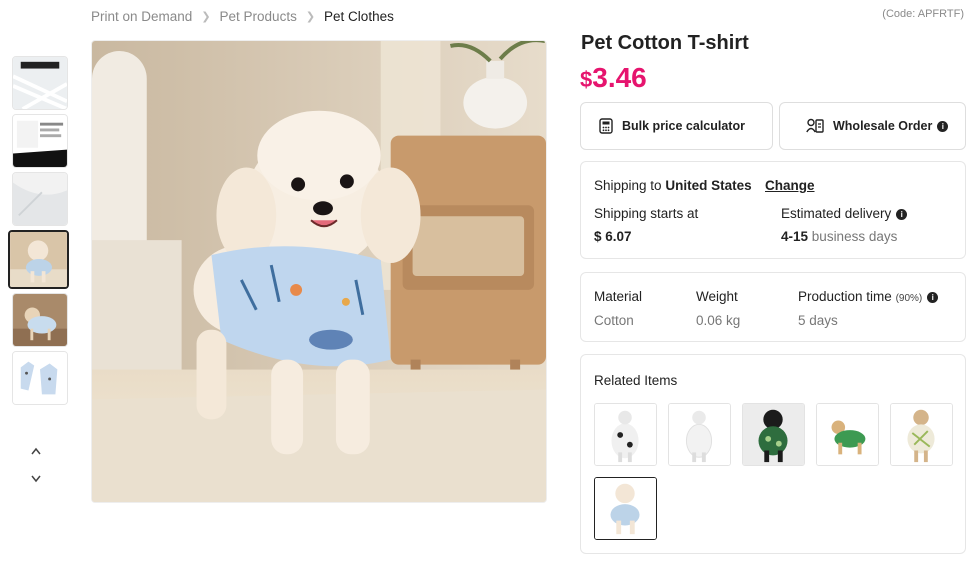 Image resolution: width=974 pixels, height=563 pixels. I want to click on wholesale-order-label: Wholesale Order, so click(883, 126).